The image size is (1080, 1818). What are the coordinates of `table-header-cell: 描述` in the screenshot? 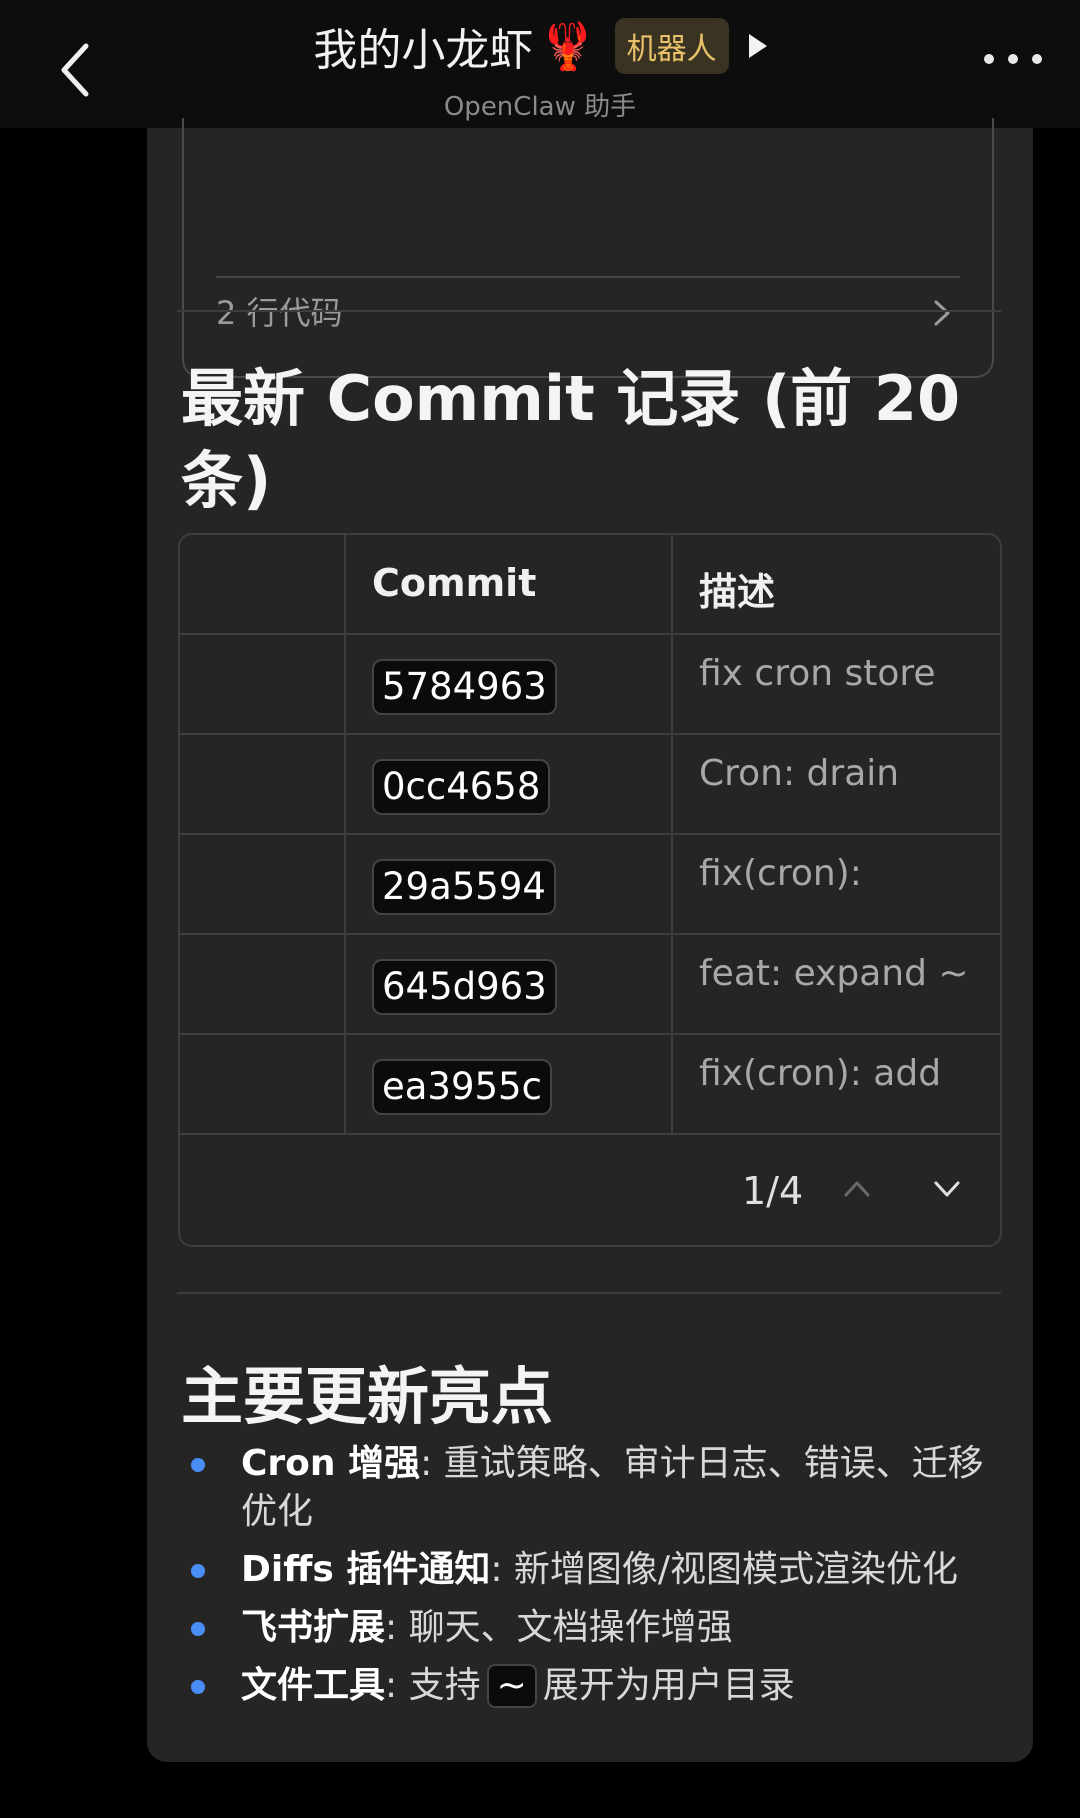 It's located at (836, 584).